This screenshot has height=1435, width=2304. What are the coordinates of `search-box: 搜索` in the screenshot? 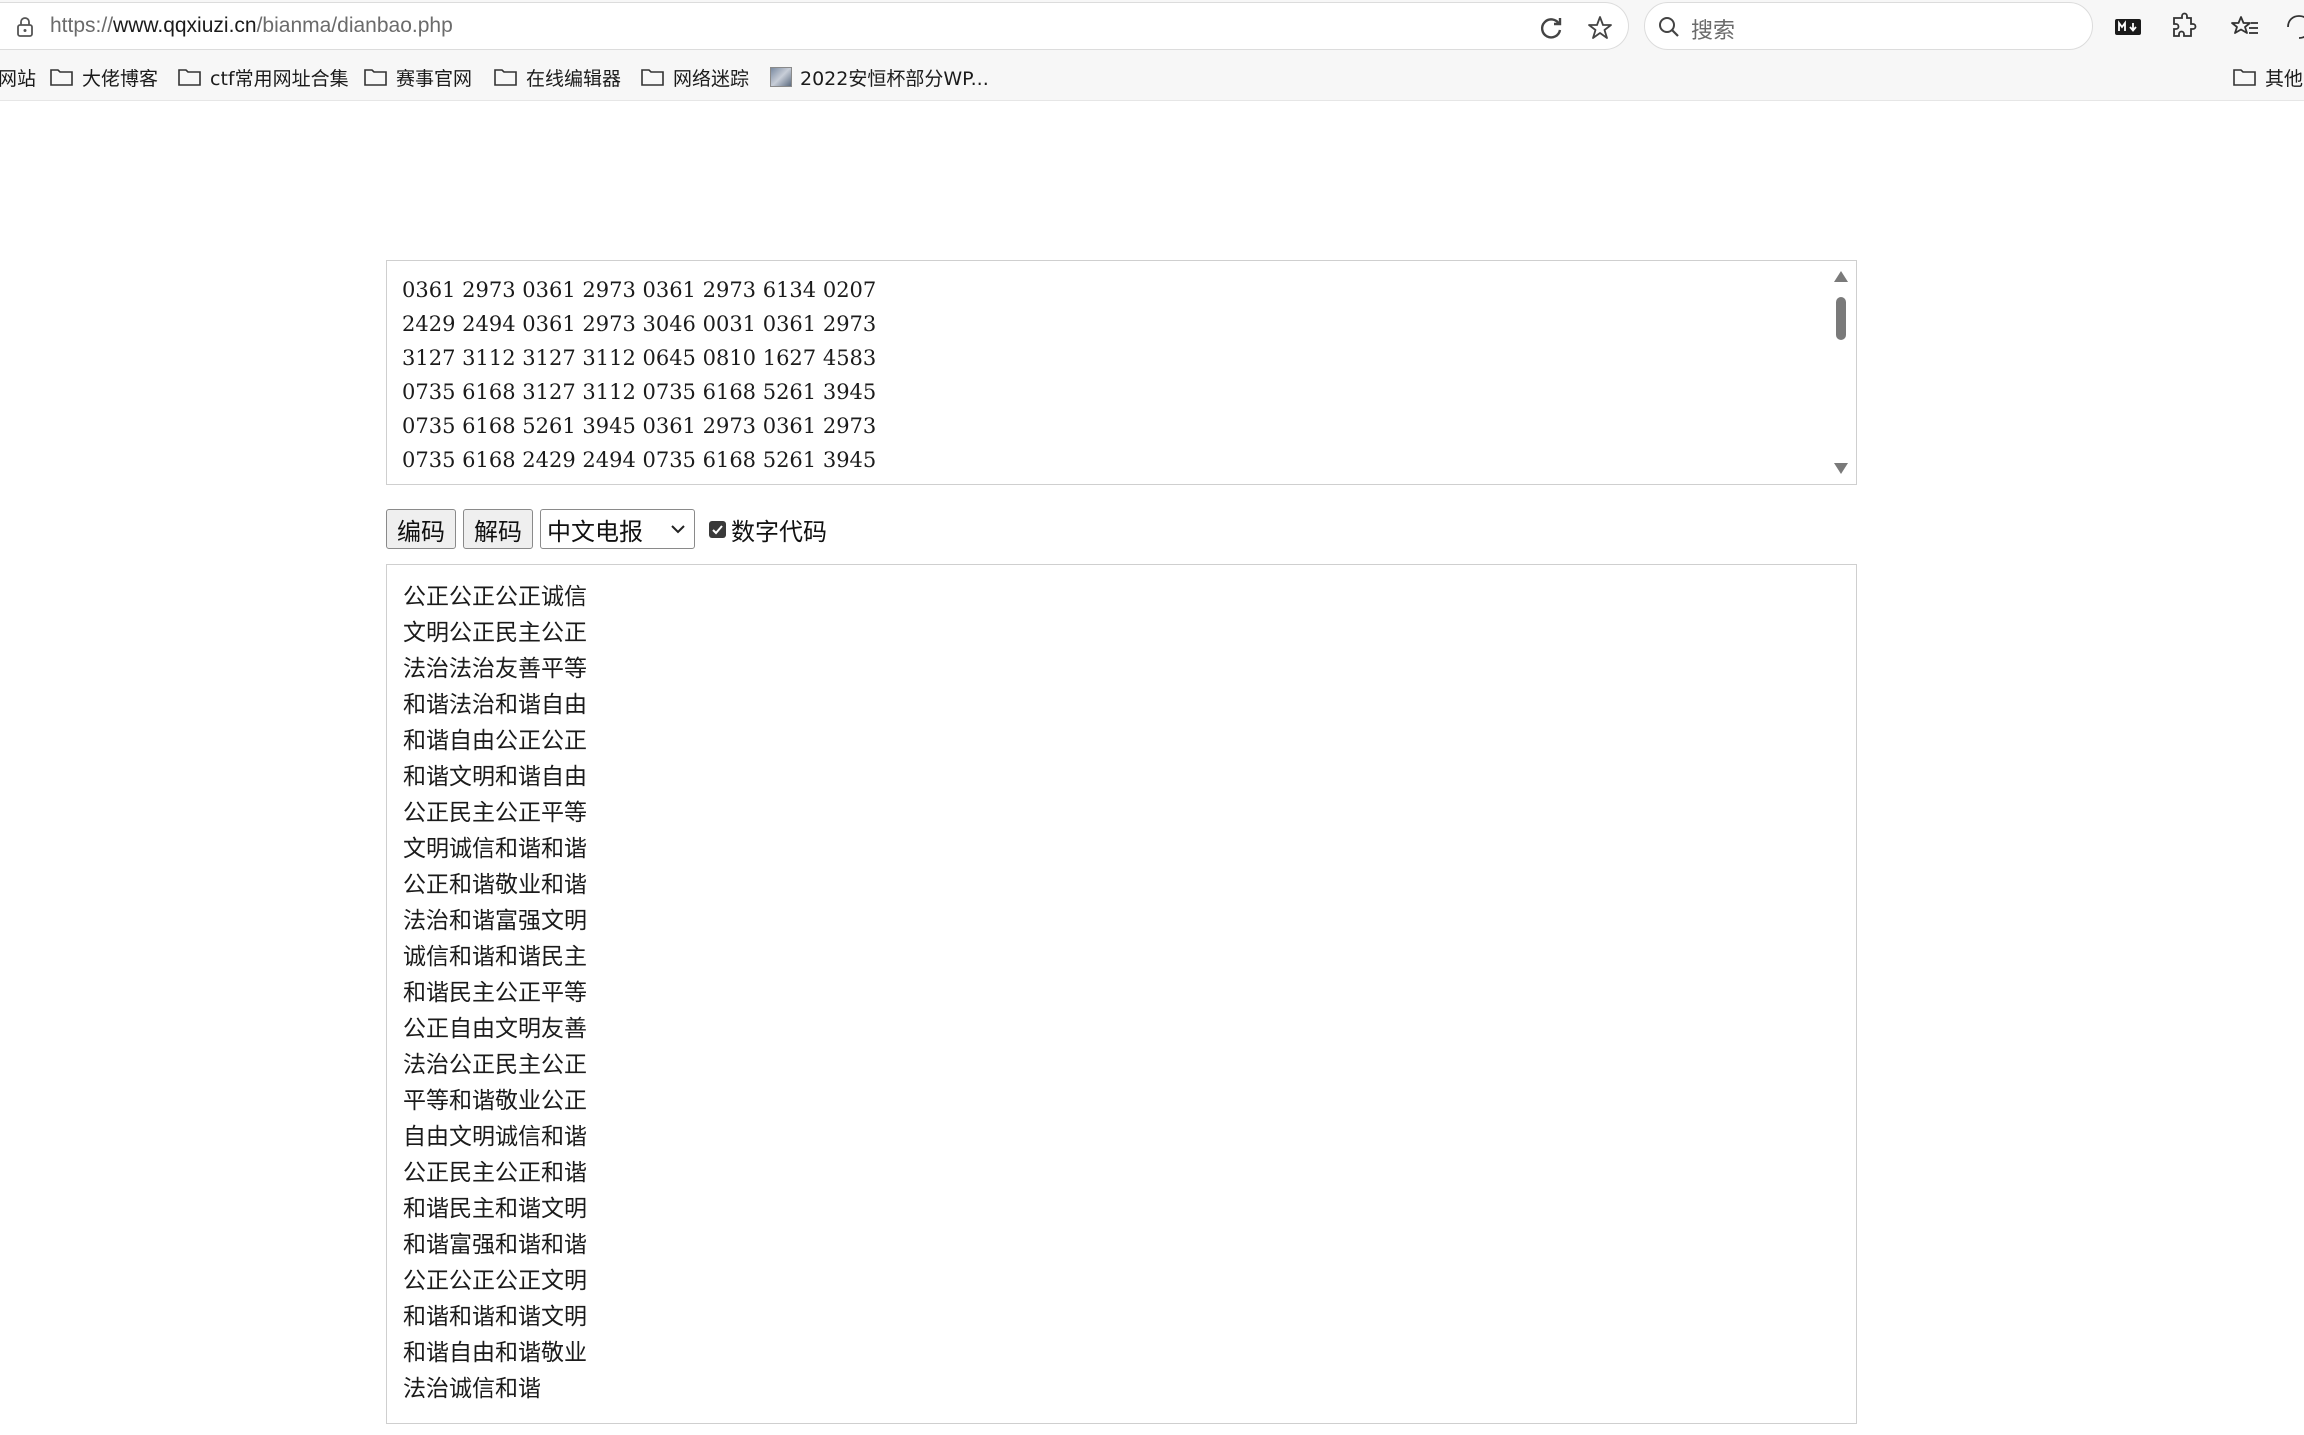 It's located at (1868, 26).